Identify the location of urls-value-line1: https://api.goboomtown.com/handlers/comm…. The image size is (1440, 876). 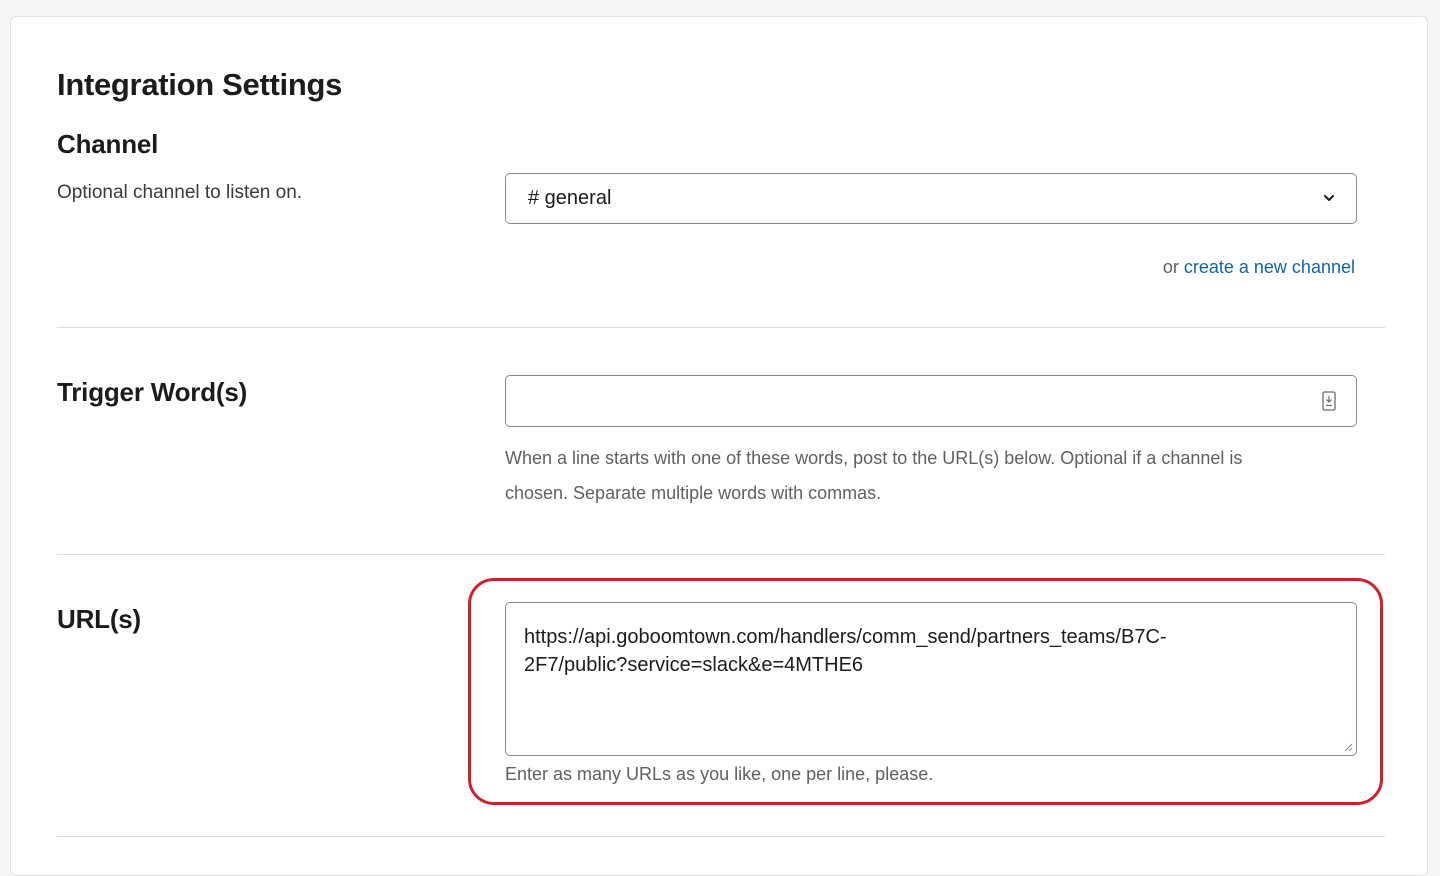
(845, 637).